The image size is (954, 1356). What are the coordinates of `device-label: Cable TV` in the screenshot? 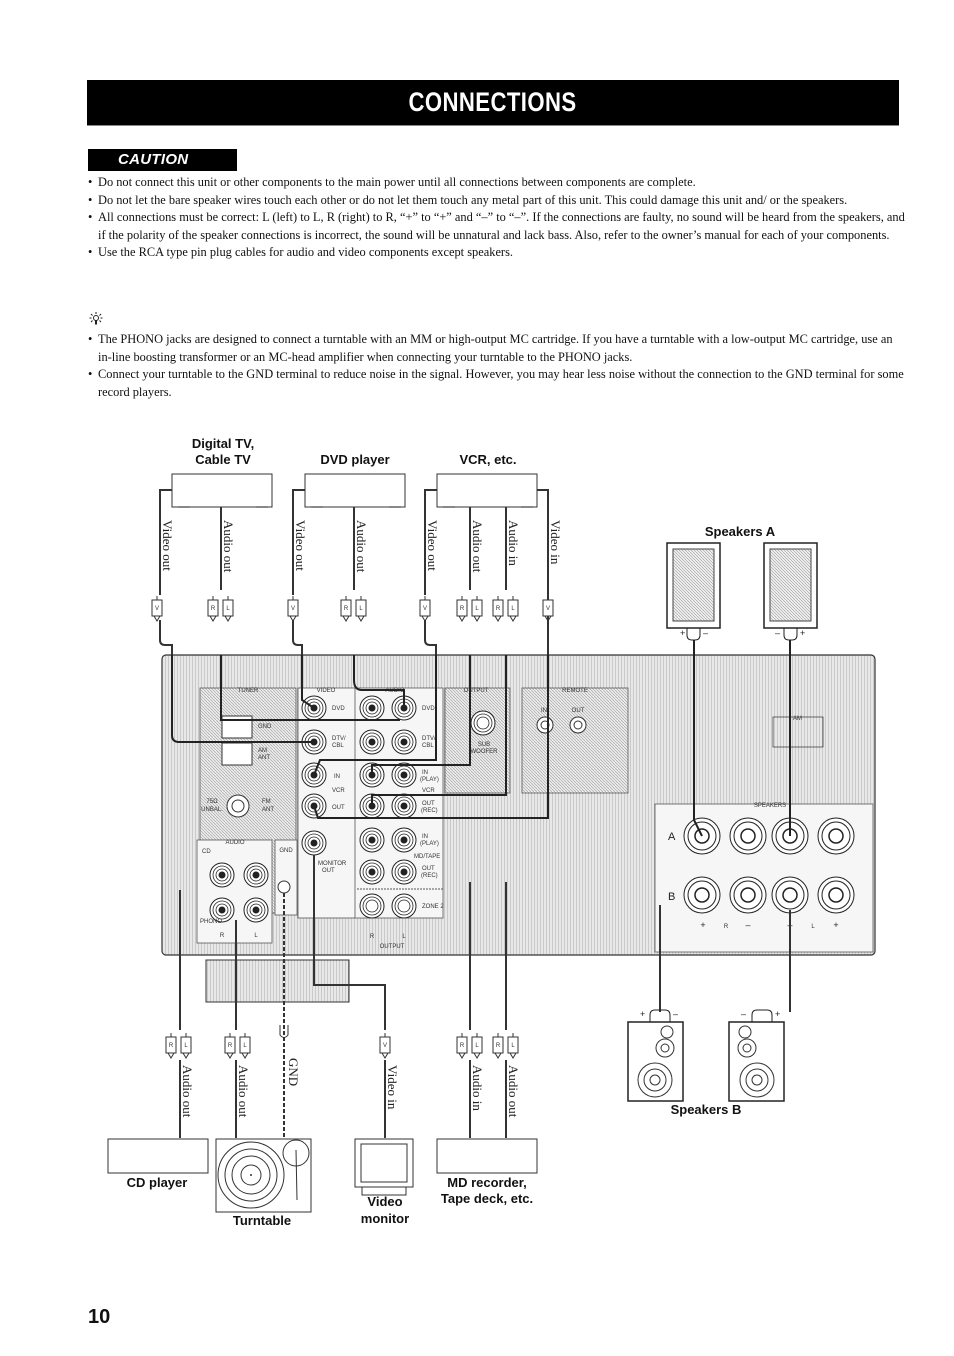 It's located at (223, 459).